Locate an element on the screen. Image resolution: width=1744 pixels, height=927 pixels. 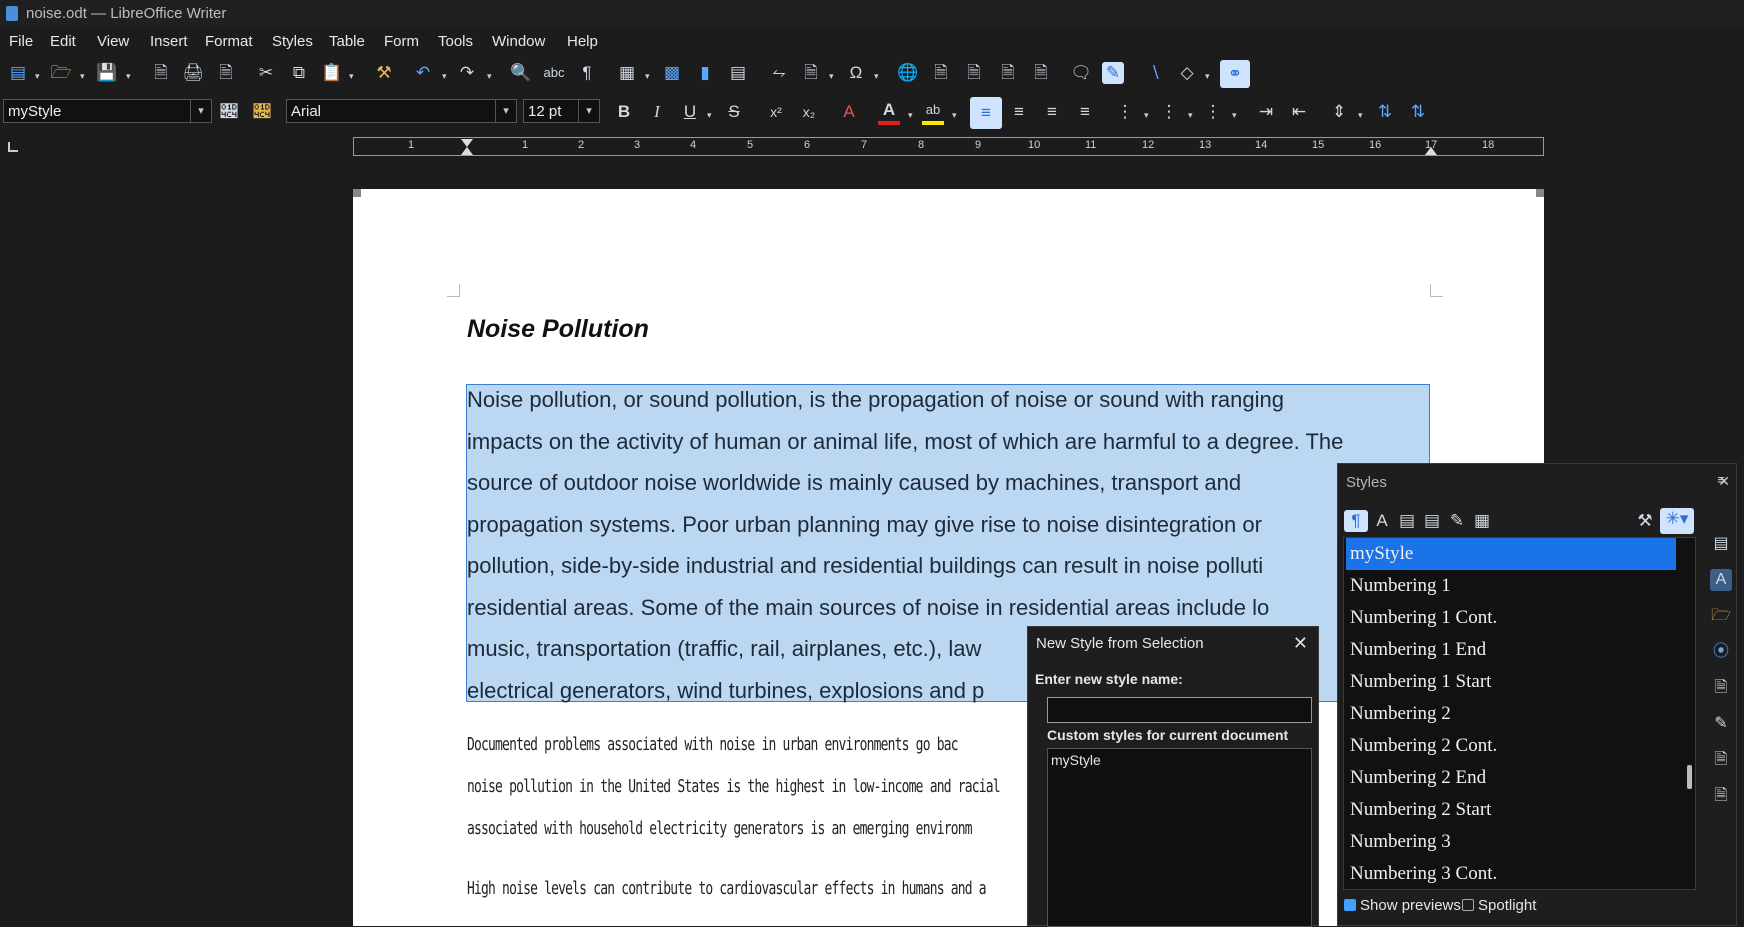
unordered-list-dropdown-icon: ▾ is located at coordinates (1148, 115).